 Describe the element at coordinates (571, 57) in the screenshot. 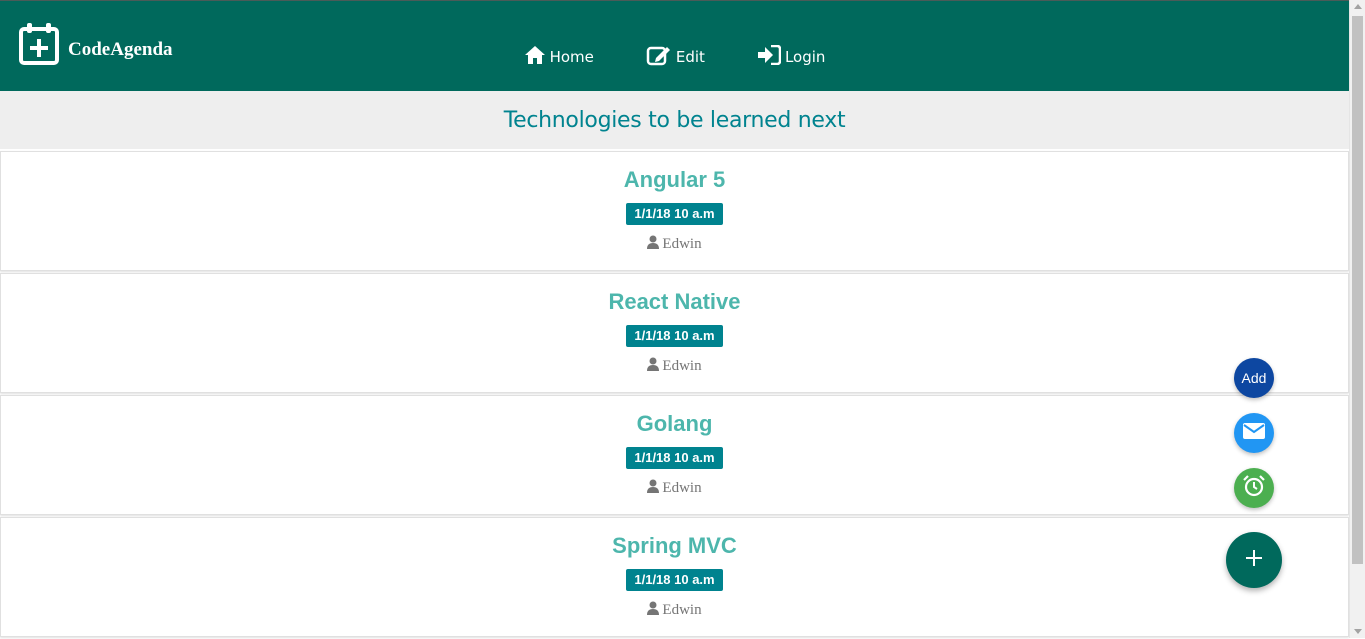

I see `nav-home-label: Home` at that location.